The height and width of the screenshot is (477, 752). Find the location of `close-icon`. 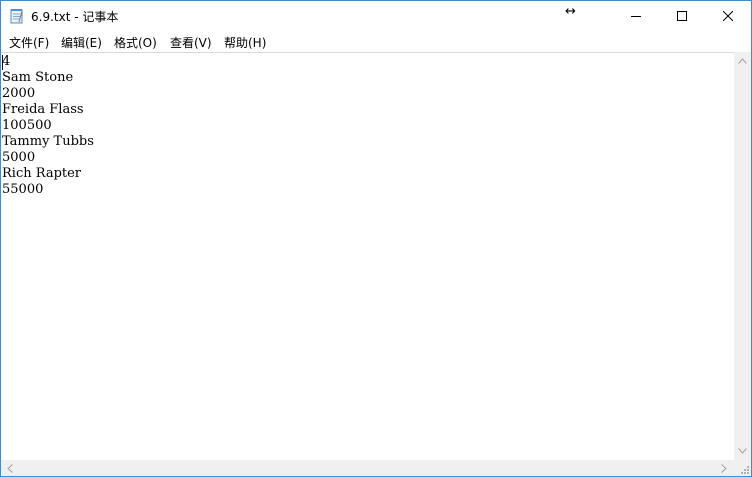

close-icon is located at coordinates (728, 16).